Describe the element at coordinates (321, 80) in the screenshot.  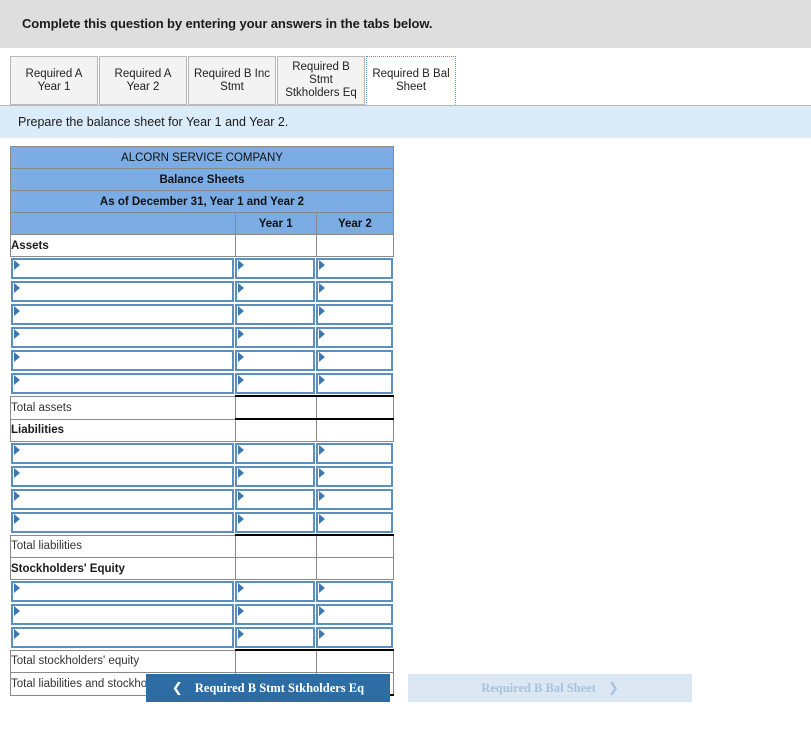
I see `tab-required-b-stmt-stkholders-eq: Required B Stmt Stkholders Eq` at that location.